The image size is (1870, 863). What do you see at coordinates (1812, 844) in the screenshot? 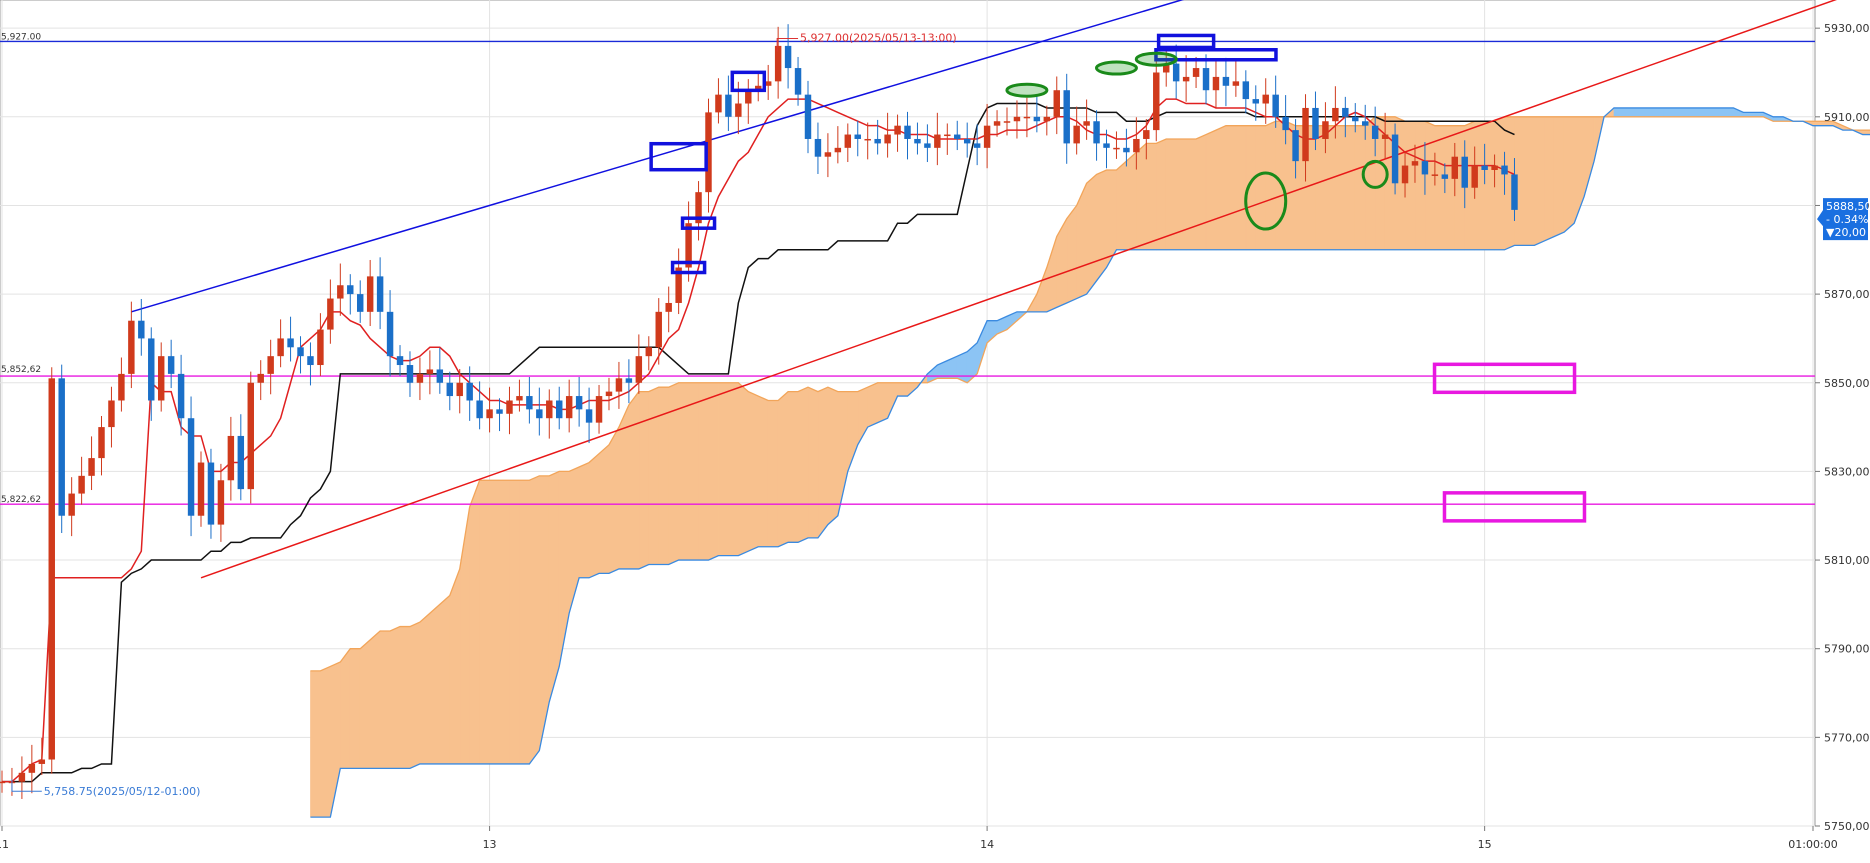
I see `x-tick-label: 01:00:00` at bounding box center [1812, 844].